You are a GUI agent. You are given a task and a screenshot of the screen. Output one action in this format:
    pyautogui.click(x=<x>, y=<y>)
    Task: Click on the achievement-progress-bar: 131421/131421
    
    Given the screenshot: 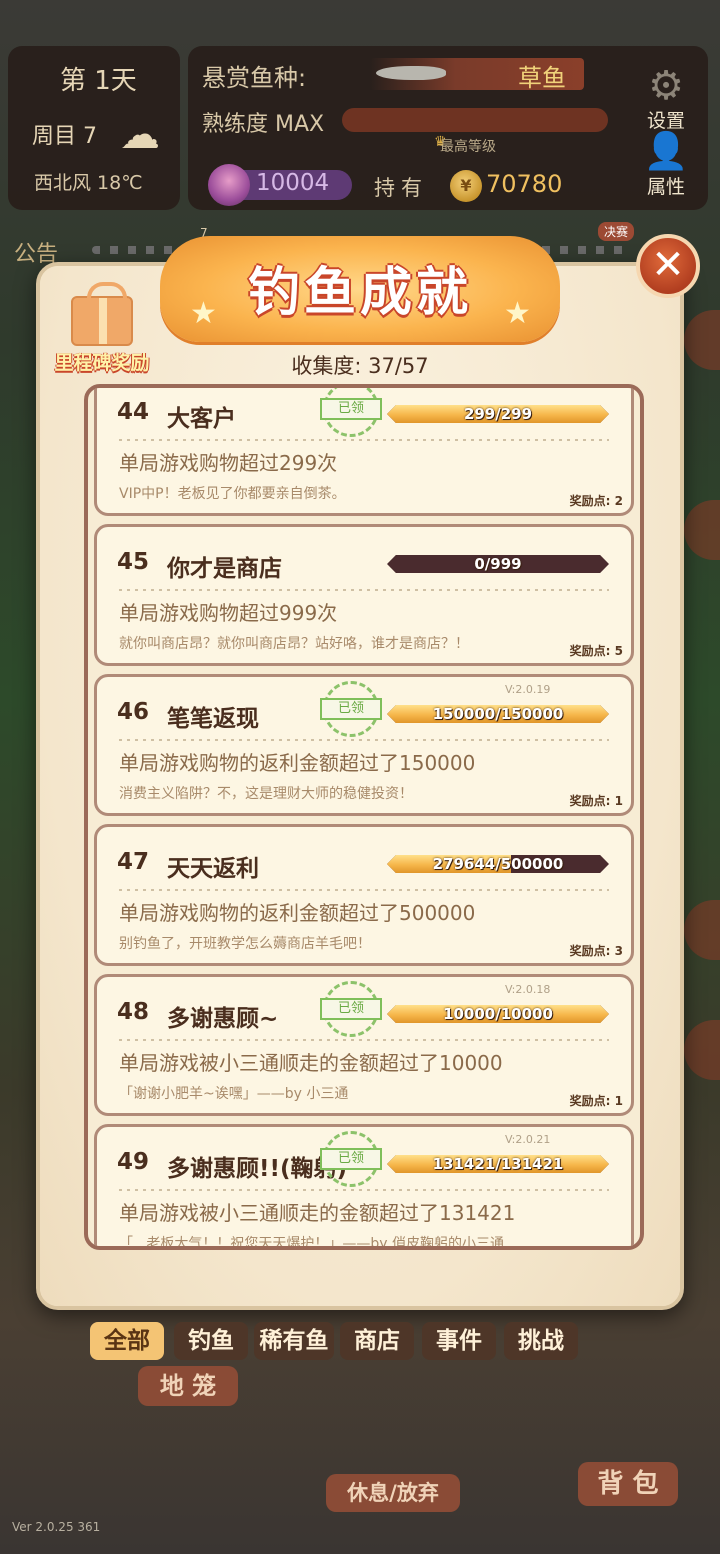 What is the action you would take?
    pyautogui.click(x=498, y=1164)
    